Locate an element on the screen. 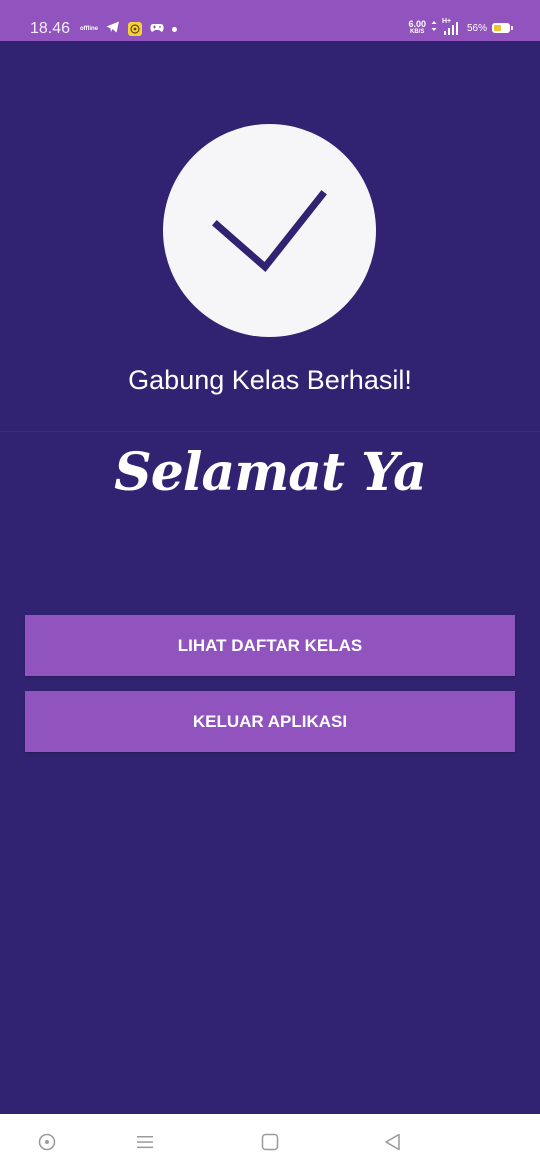 The image size is (540, 1170). success-title: Gabung Kelas Berhasil! is located at coordinates (270, 380).